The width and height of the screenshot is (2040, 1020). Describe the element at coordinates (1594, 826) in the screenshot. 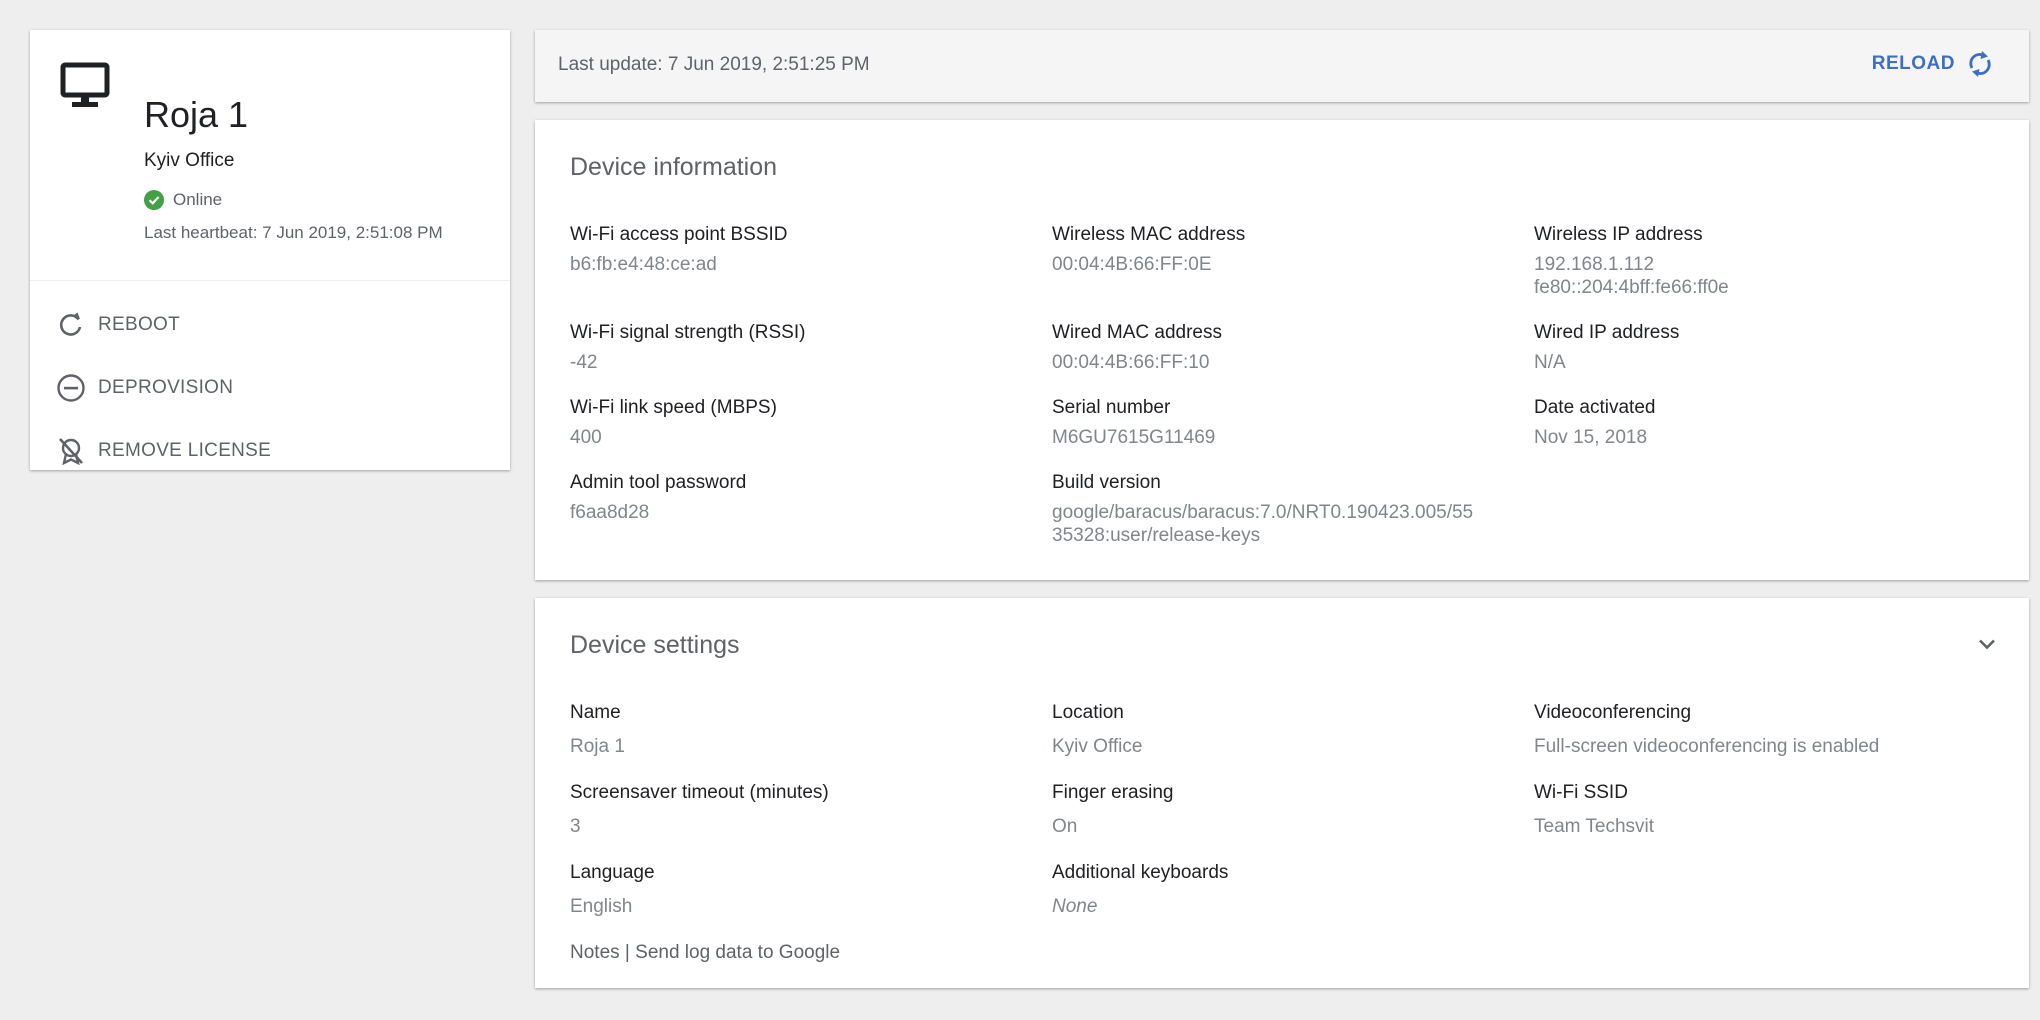

I see `wifi-ssid-value: Team Techsvit` at that location.